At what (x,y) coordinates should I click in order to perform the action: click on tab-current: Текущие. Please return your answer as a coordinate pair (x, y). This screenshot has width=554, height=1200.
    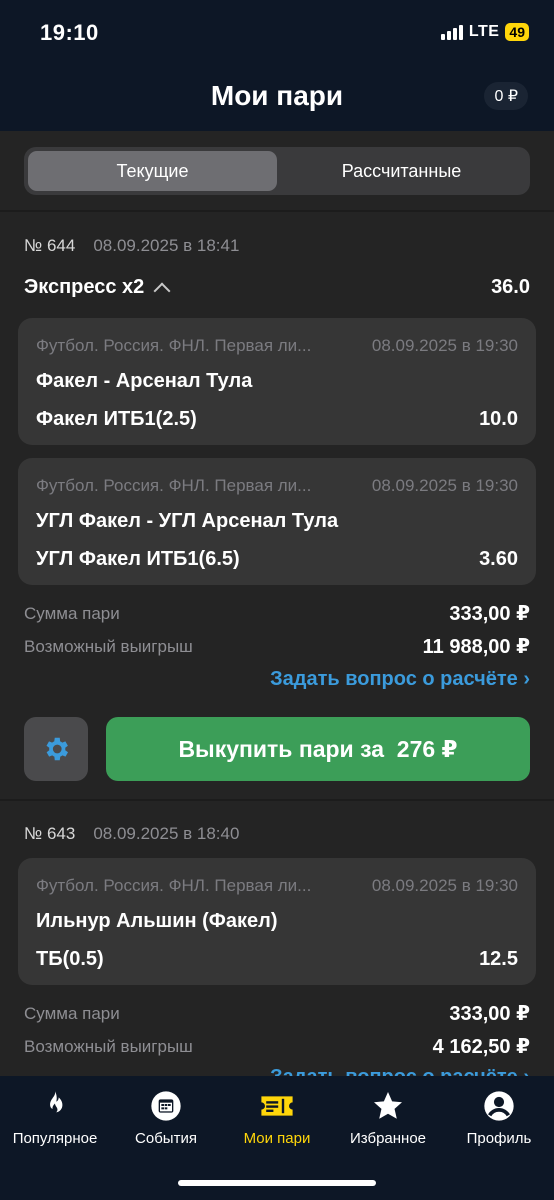
    Looking at the image, I should click on (152, 171).